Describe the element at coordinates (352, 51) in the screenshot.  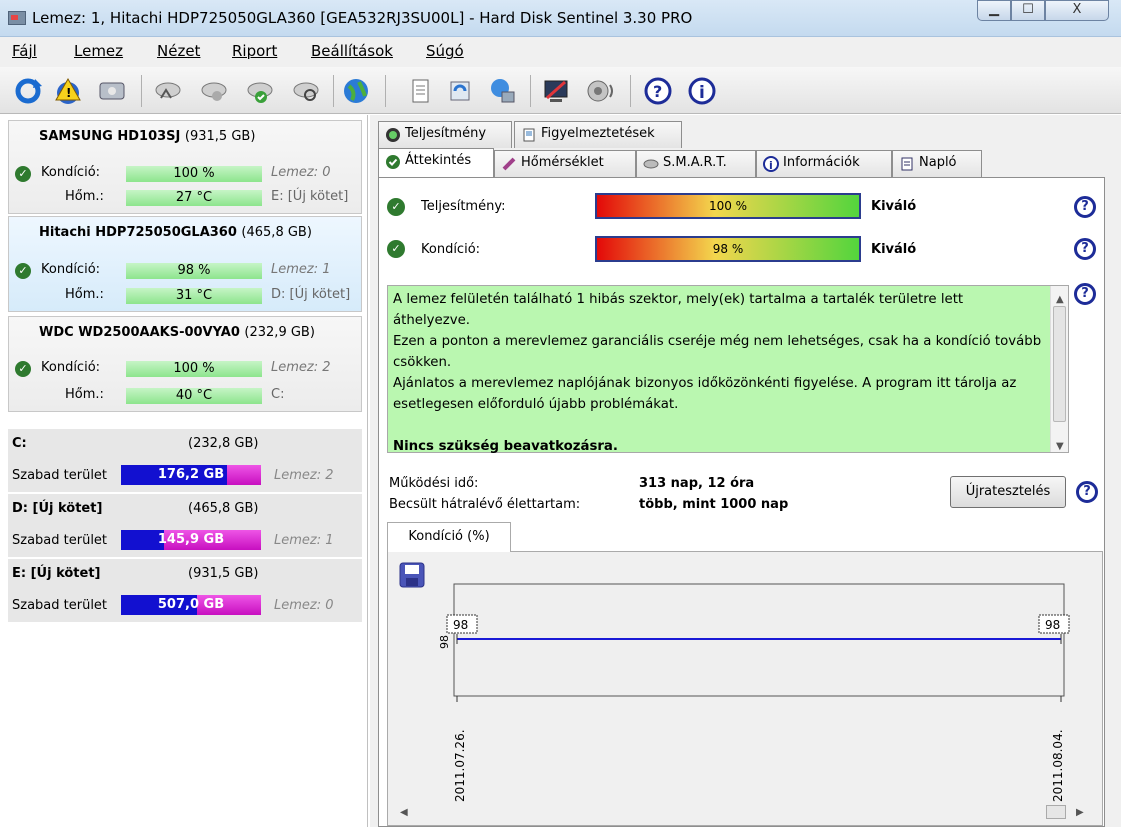
I see `menu-settings: Beállítások` at that location.